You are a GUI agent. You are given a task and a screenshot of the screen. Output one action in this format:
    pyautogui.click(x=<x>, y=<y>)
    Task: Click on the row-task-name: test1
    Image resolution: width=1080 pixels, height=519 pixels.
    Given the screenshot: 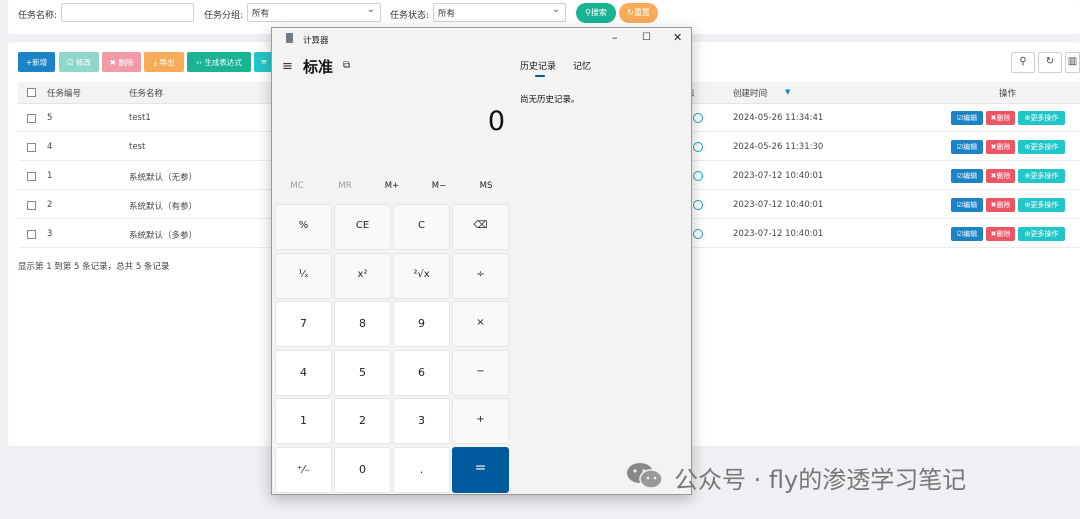 What is the action you would take?
    pyautogui.click(x=140, y=118)
    